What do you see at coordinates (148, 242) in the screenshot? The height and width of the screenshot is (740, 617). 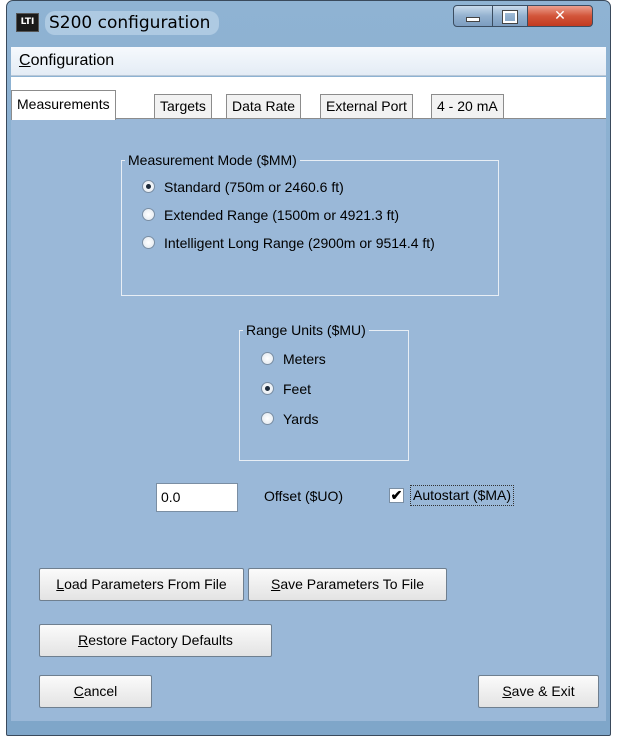 I see `radio-intelligent-long-range-button` at bounding box center [148, 242].